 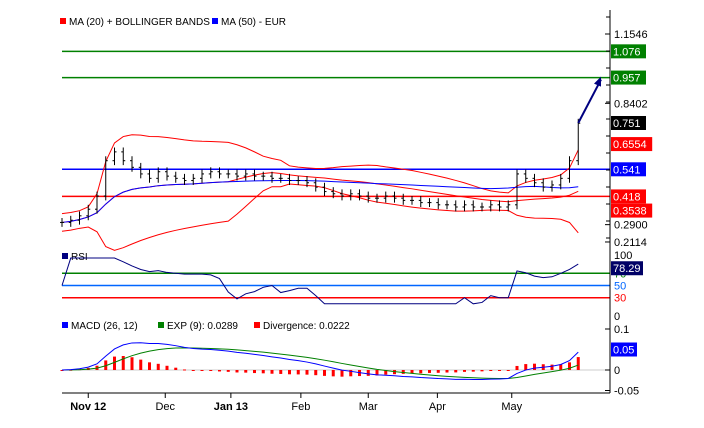 What do you see at coordinates (231, 407) in the screenshot?
I see `date-label: Jan 13` at bounding box center [231, 407].